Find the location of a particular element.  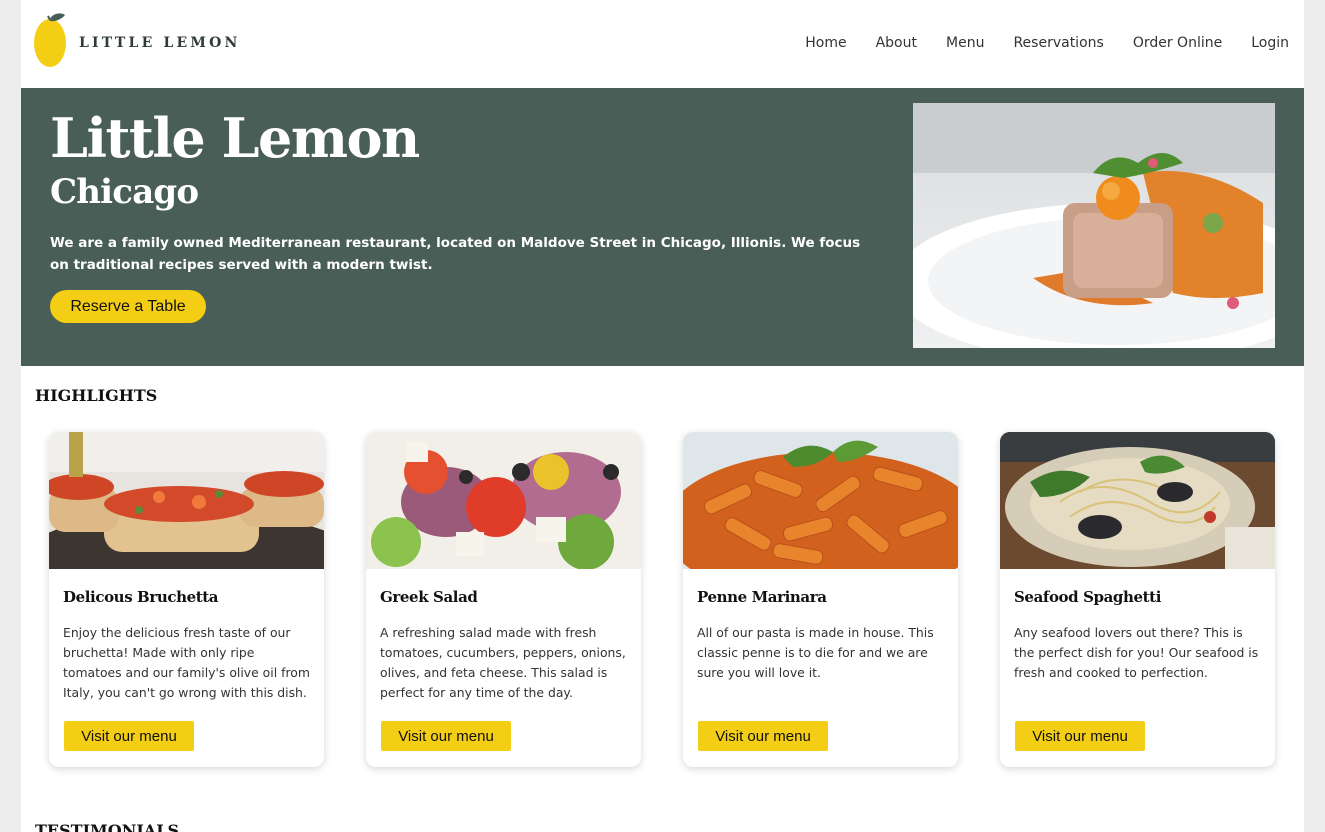

highlights-title: HIGHLIGHTS is located at coordinates (96, 395).